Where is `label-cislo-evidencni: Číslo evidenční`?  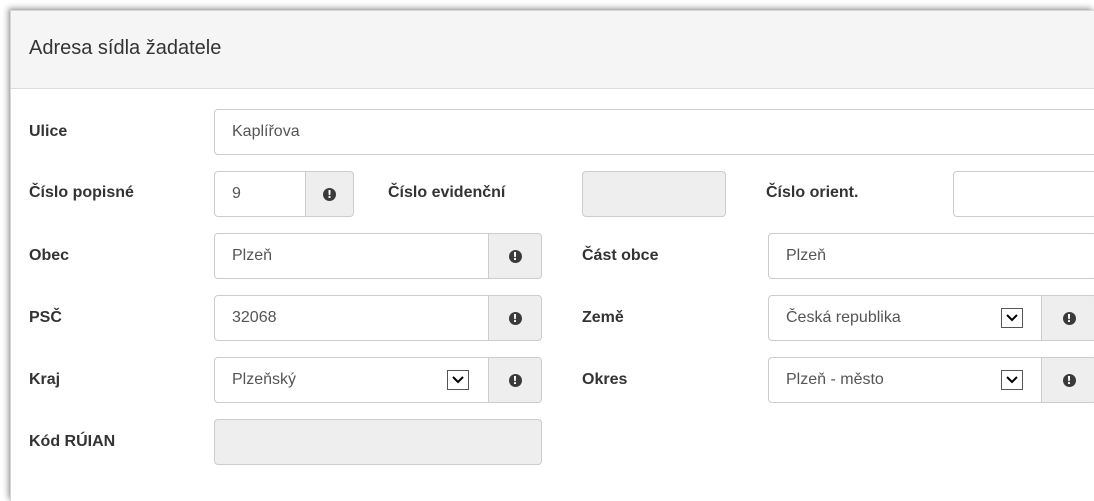 label-cislo-evidencni: Číslo evidenční is located at coordinates (447, 192).